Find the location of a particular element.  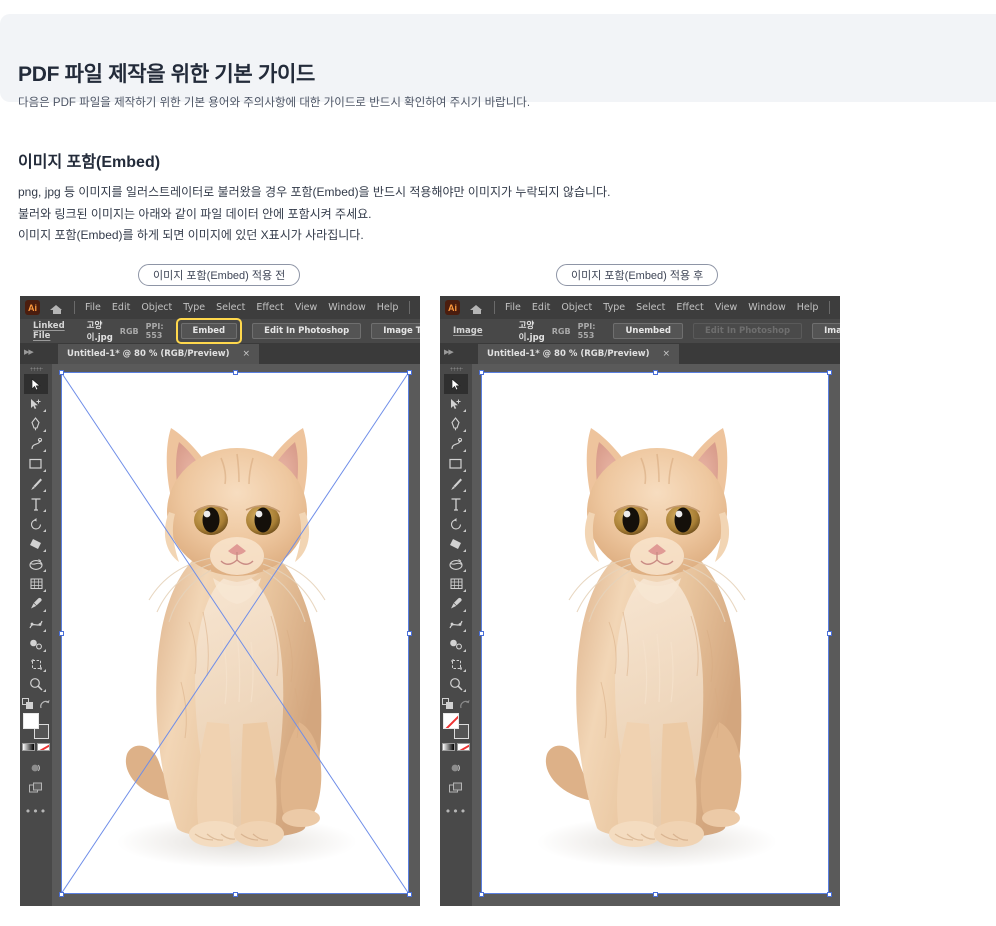

document-tab-before: Untitled-1* @ 80 % (RGB/Preview) × is located at coordinates (159, 354).